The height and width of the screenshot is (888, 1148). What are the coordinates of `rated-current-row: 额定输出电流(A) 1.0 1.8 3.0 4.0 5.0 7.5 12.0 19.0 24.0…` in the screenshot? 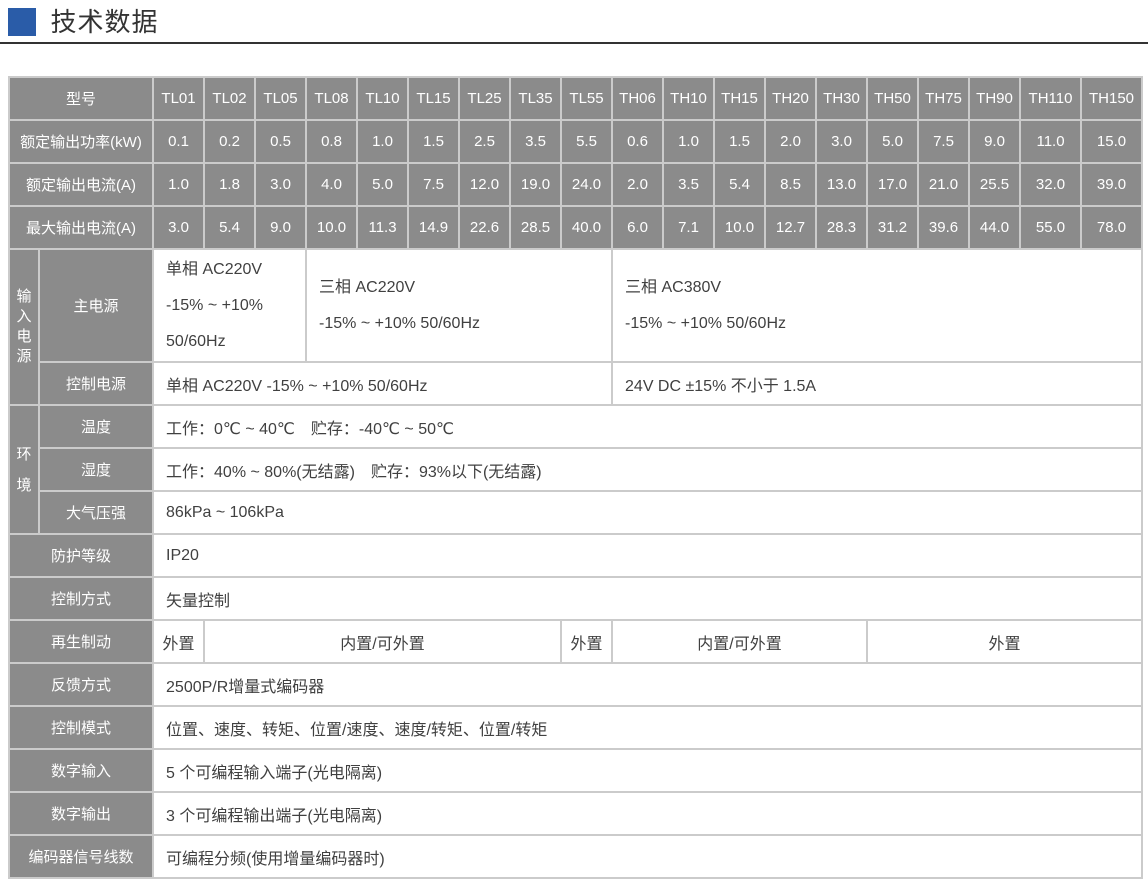 It's located at (575, 184).